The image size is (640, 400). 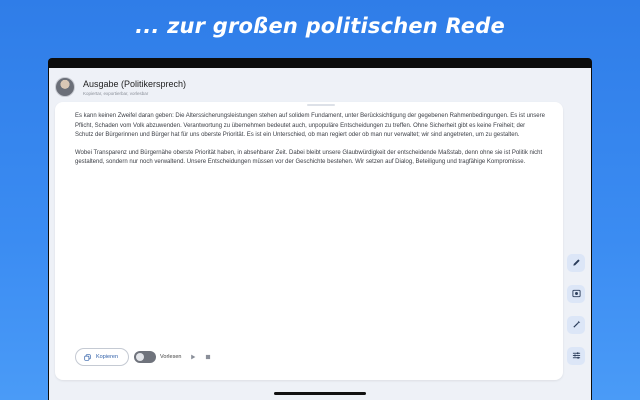 I want to click on copy-button: Kopieren, so click(x=102, y=357).